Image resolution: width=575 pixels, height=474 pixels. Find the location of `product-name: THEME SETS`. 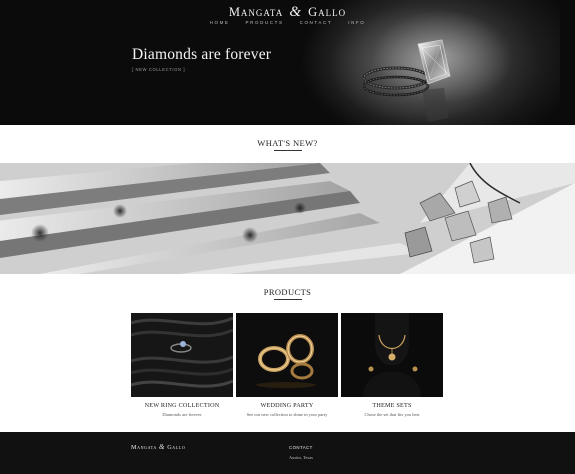

product-name: THEME SETS is located at coordinates (392, 405).